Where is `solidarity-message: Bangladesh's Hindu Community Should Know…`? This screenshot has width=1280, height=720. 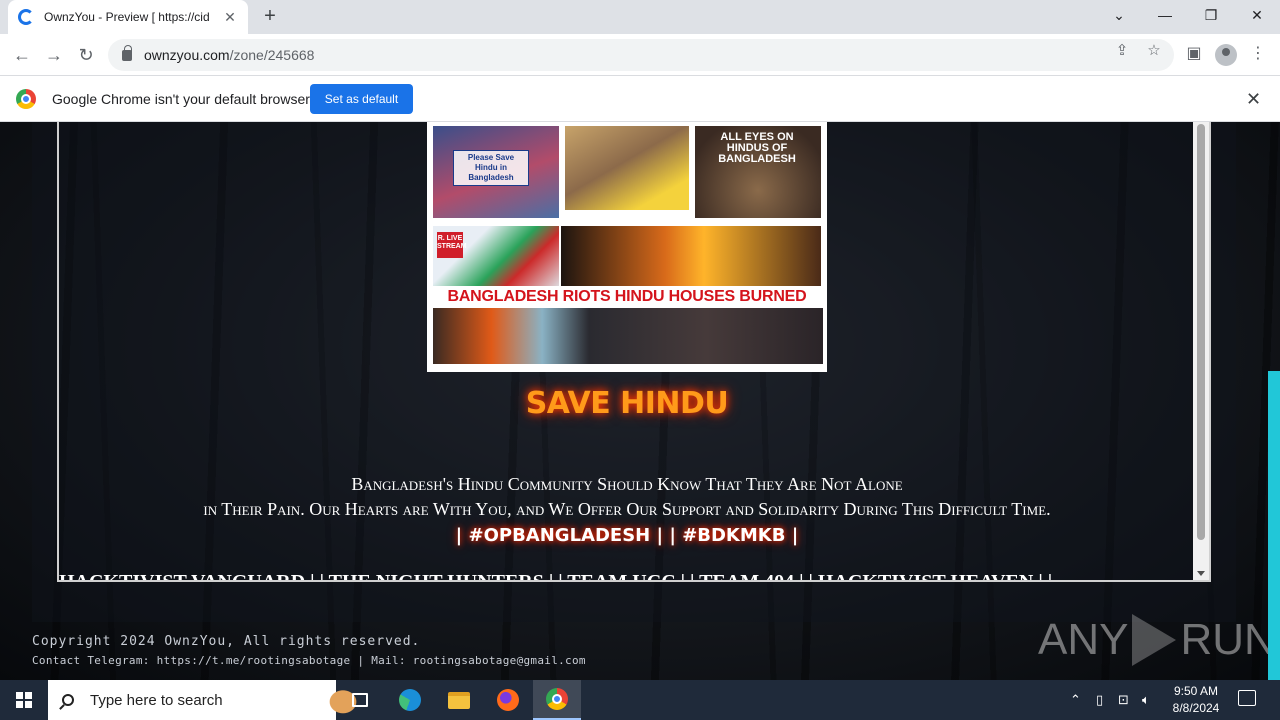
solidarity-message: Bangladesh's Hindu Community Should Know… is located at coordinates (627, 497).